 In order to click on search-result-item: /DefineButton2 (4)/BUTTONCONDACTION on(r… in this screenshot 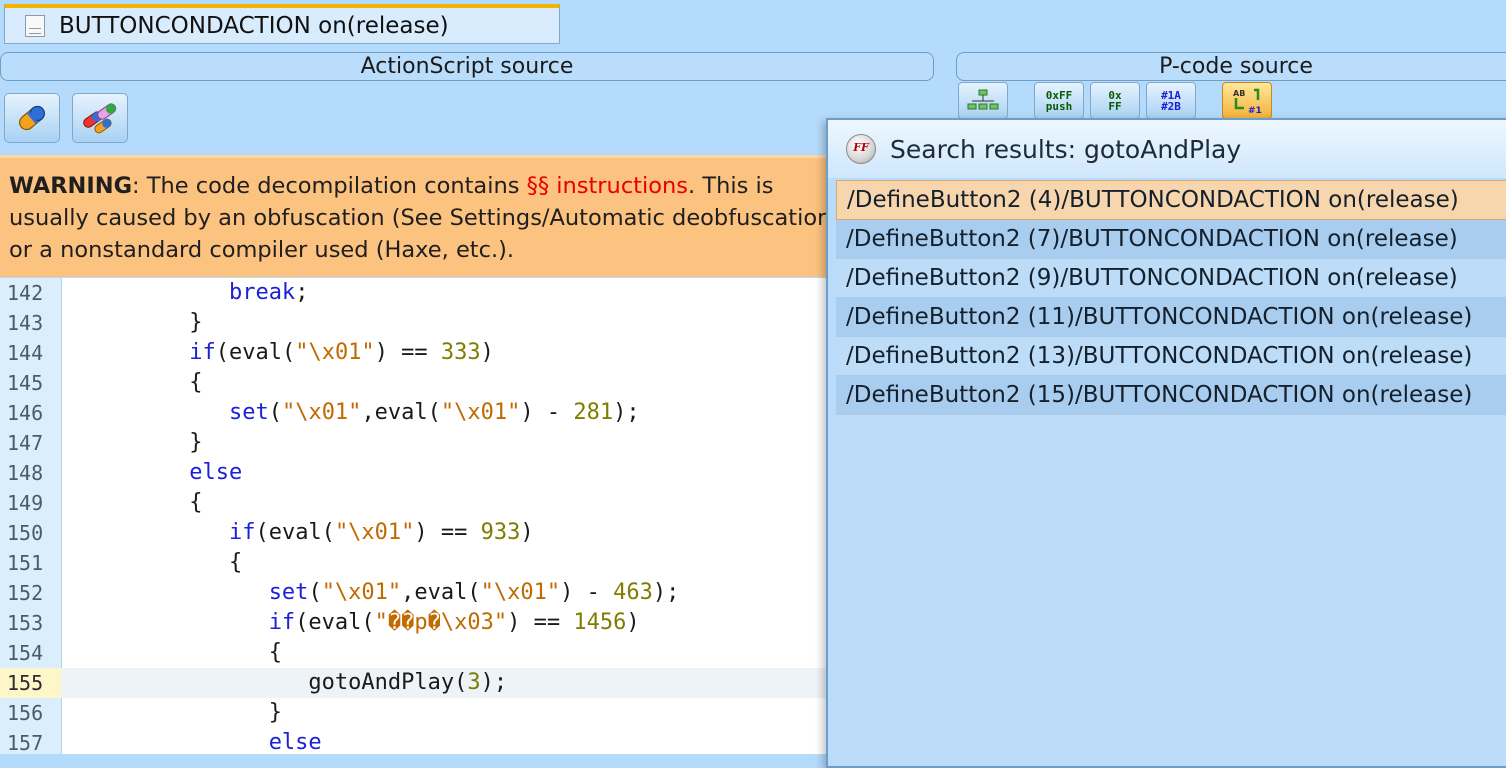, I will do `click(1171, 200)`.